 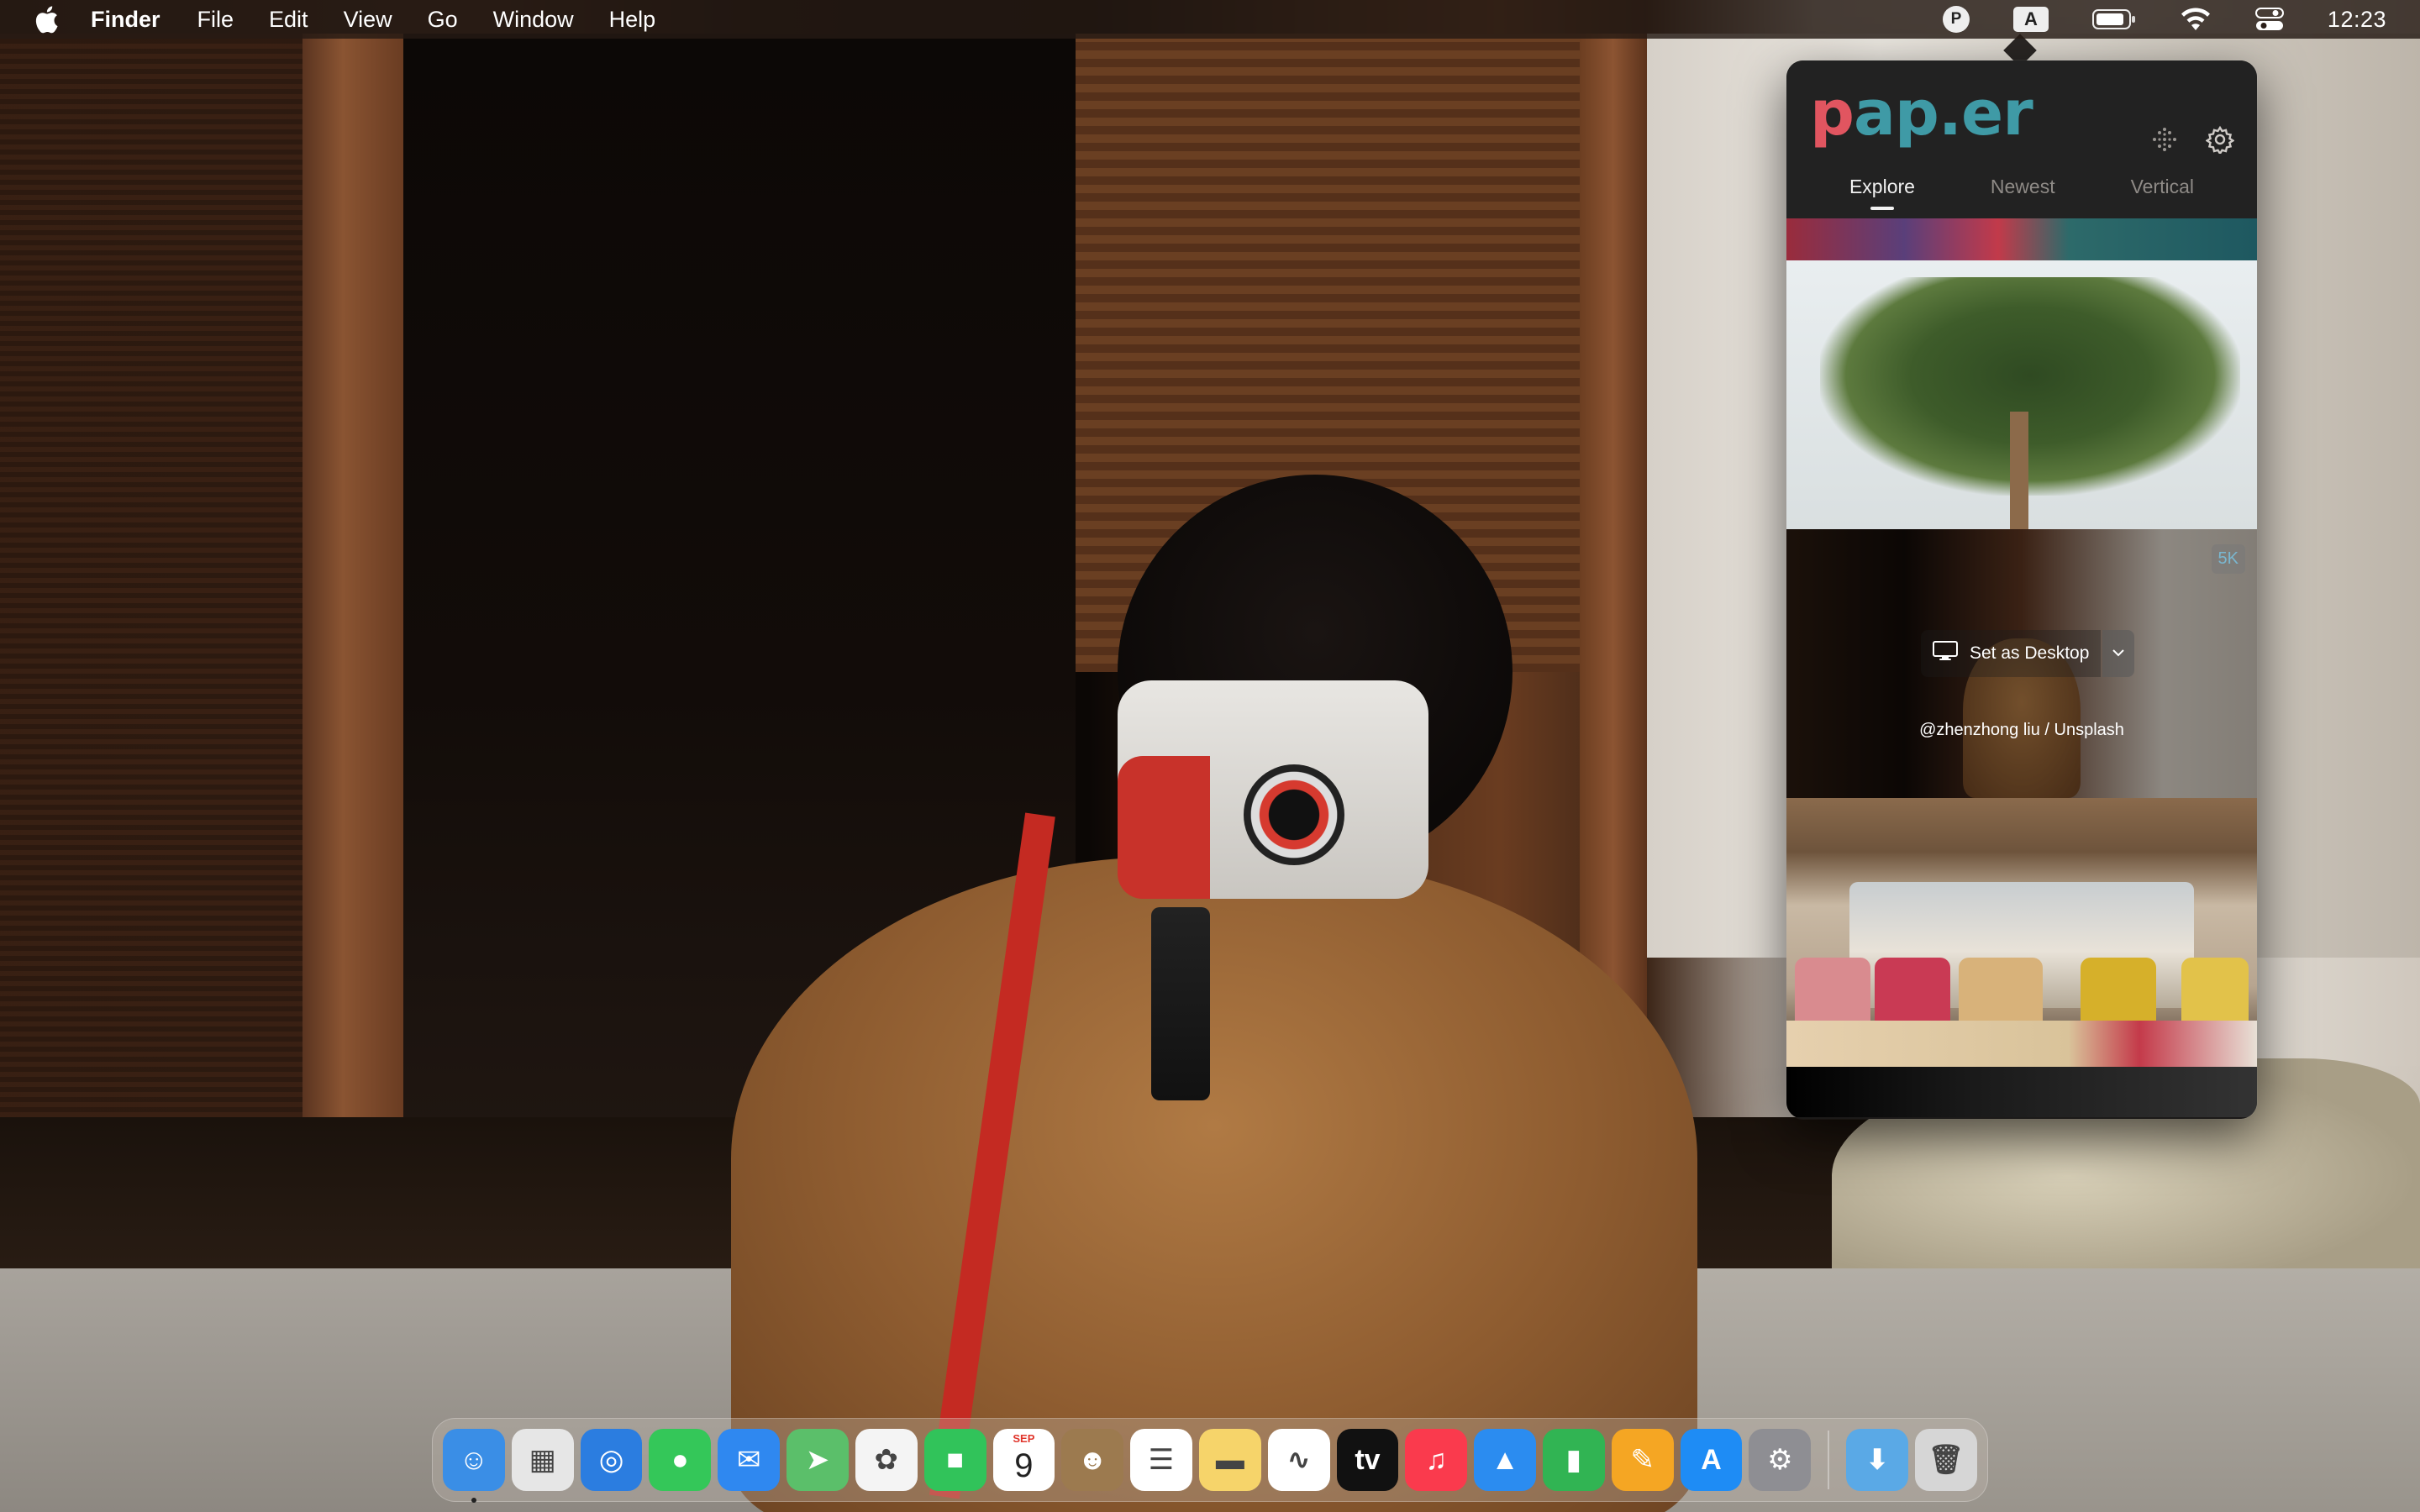 What do you see at coordinates (2162, 191) in the screenshot?
I see `tab-vertical: Vertical` at bounding box center [2162, 191].